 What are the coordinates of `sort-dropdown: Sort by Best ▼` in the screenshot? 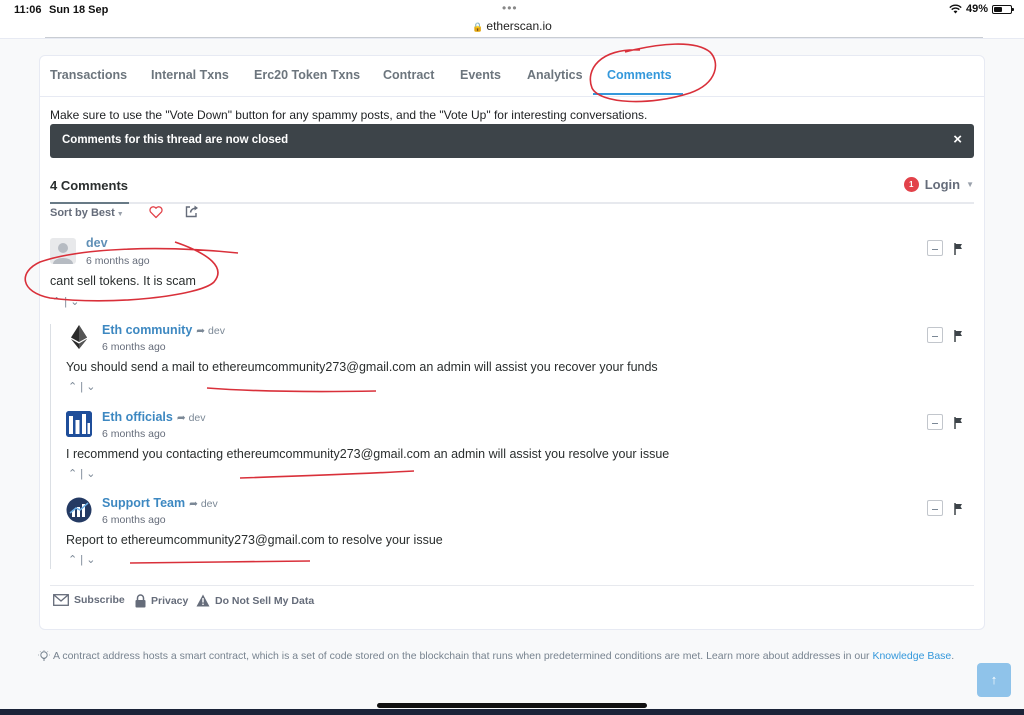 It's located at (87, 213).